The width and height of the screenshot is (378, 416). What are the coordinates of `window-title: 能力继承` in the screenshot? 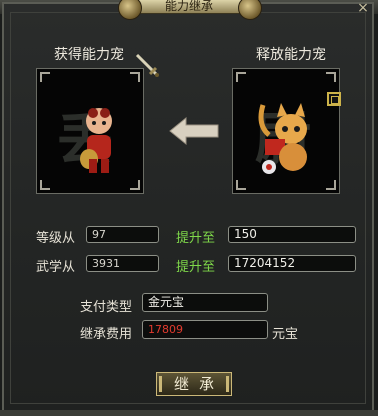 It's located at (188, 6).